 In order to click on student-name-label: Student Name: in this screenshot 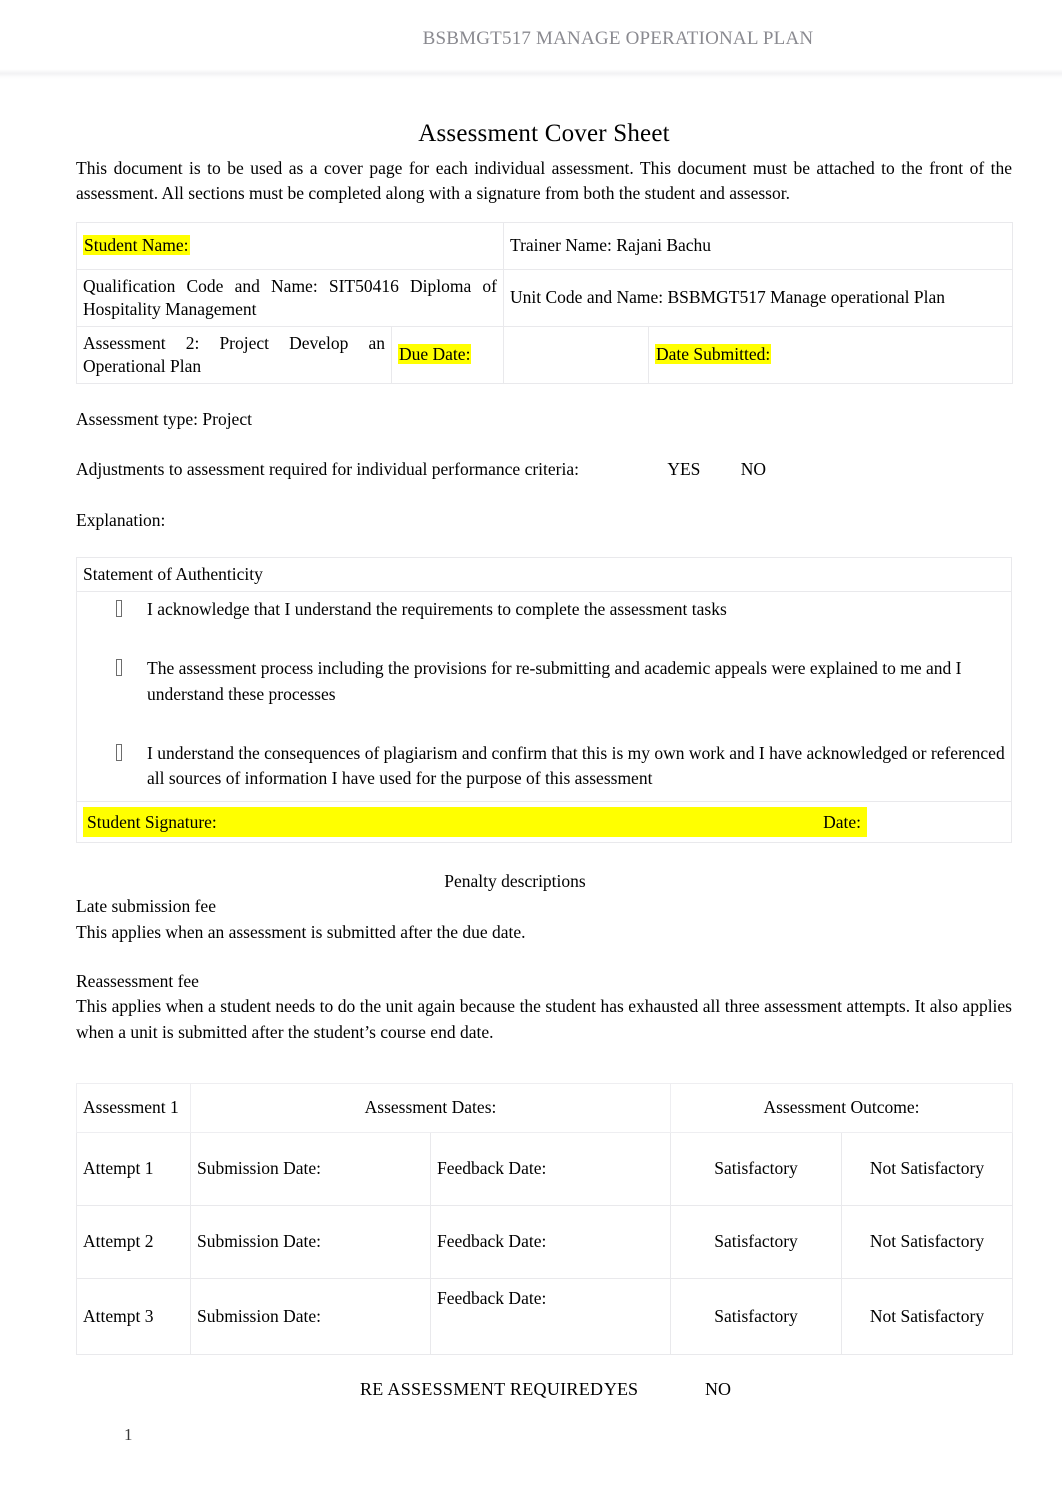, I will do `click(136, 245)`.